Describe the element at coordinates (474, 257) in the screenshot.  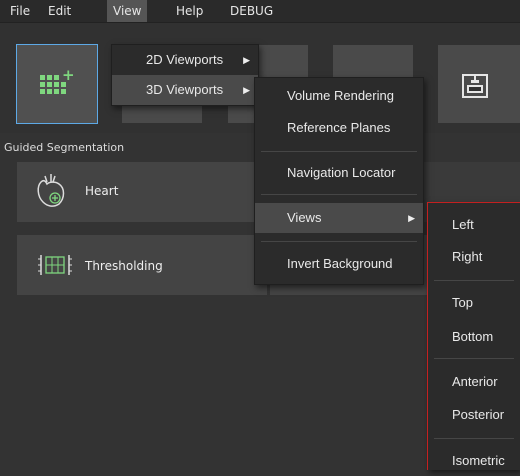
I see `menu-item-right: Right` at that location.